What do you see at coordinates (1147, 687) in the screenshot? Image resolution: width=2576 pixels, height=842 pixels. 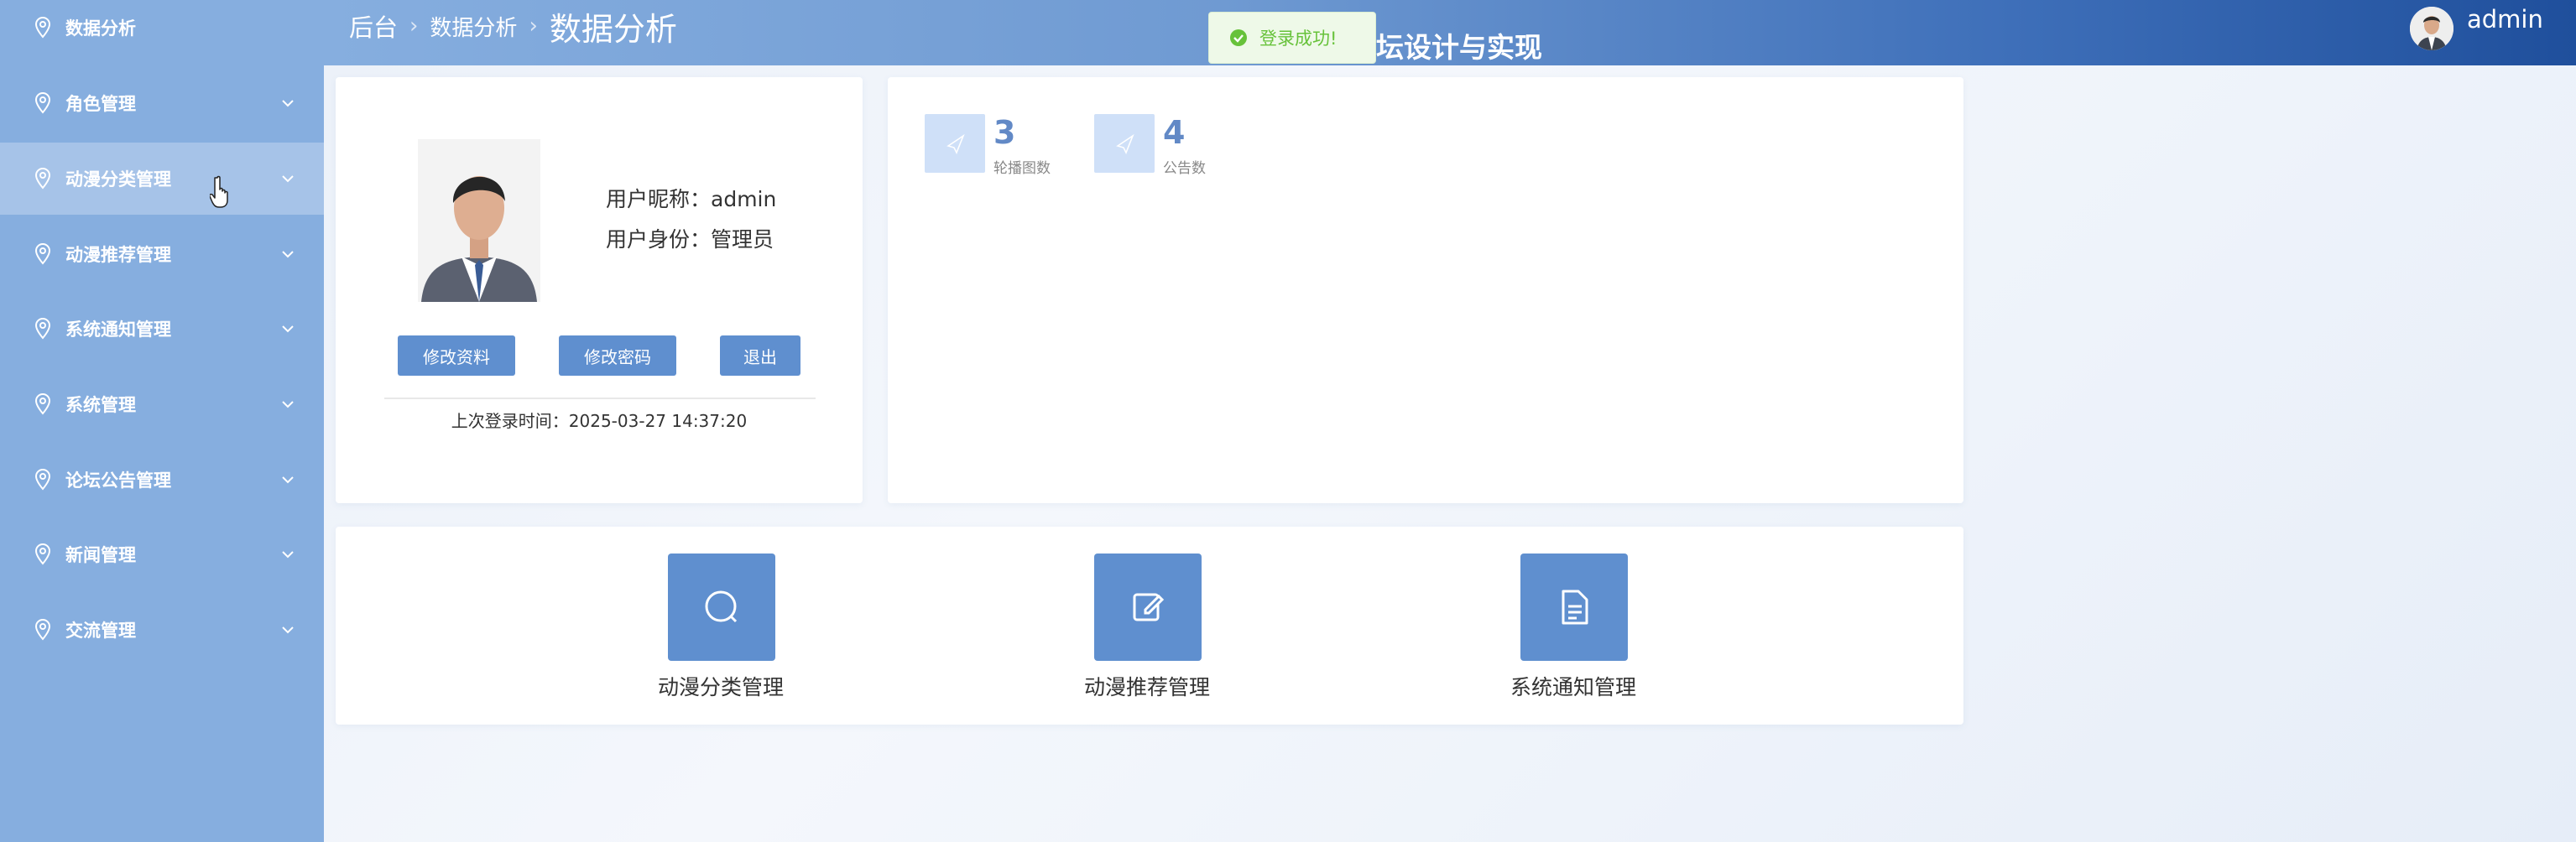 I see `shortcut-label: 动漫推荐管理` at bounding box center [1147, 687].